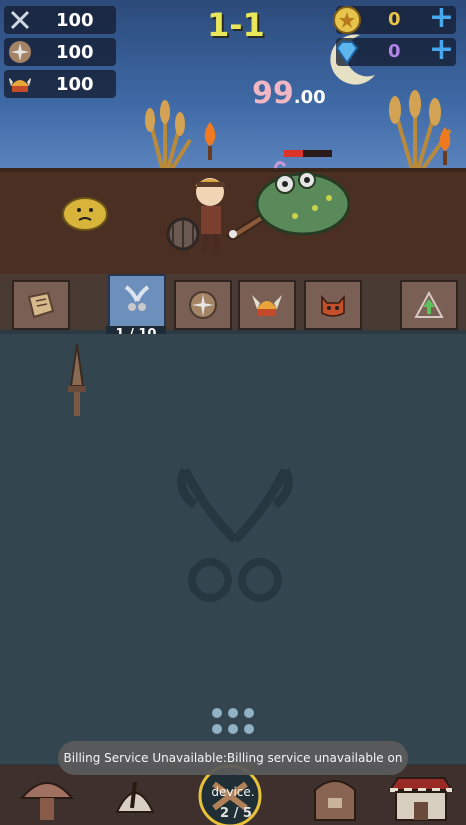  I want to click on tab-helmet, so click(267, 305).